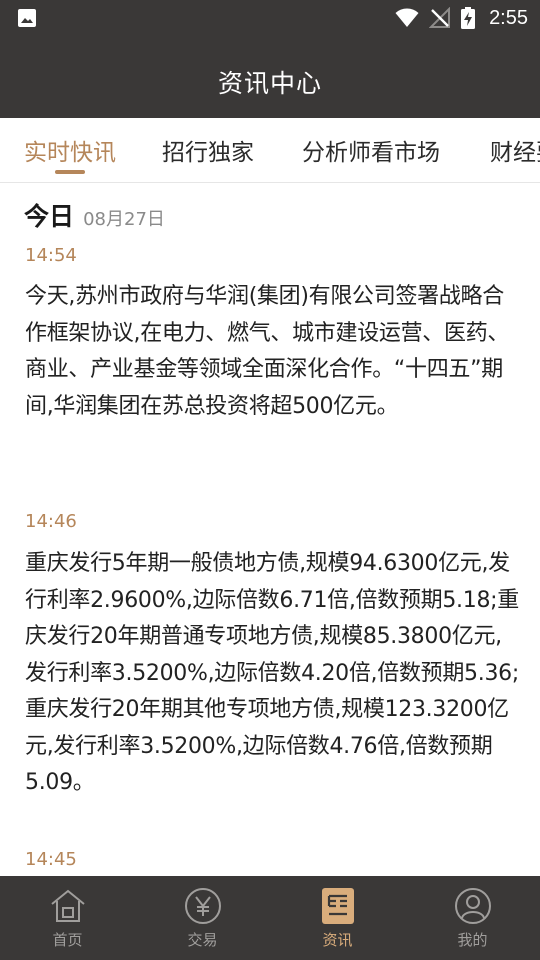 The width and height of the screenshot is (540, 960). Describe the element at coordinates (208, 150) in the screenshot. I see `tab-cmb-exclusive: 招行独家` at that location.